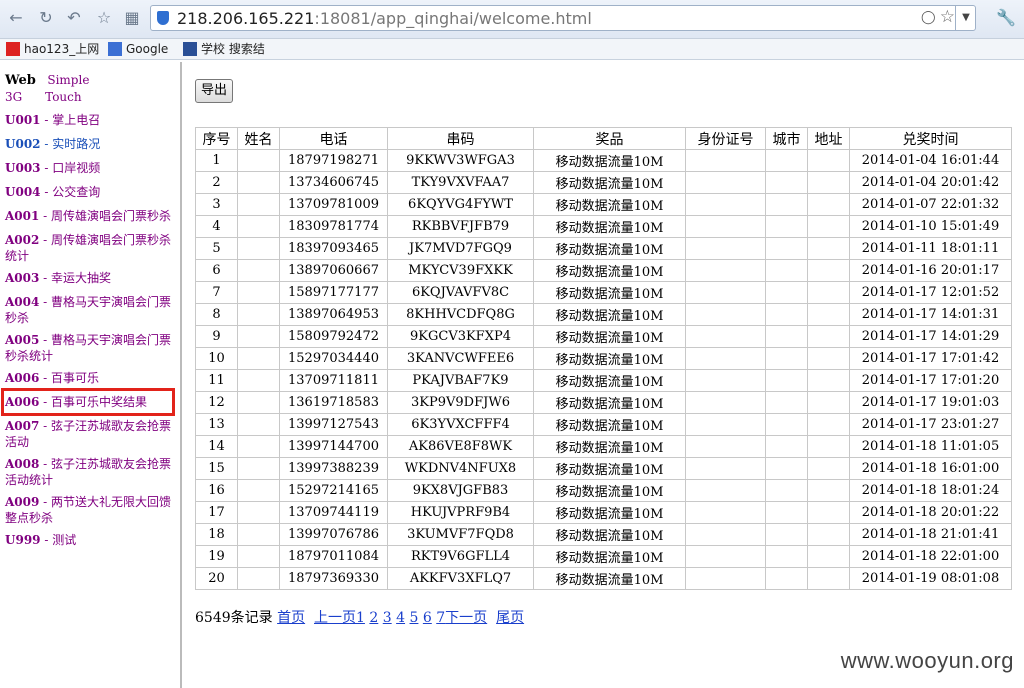 Image resolution: width=1024 pixels, height=688 pixels. I want to click on table-cell: TKY9VXVFAA7, so click(460, 182).